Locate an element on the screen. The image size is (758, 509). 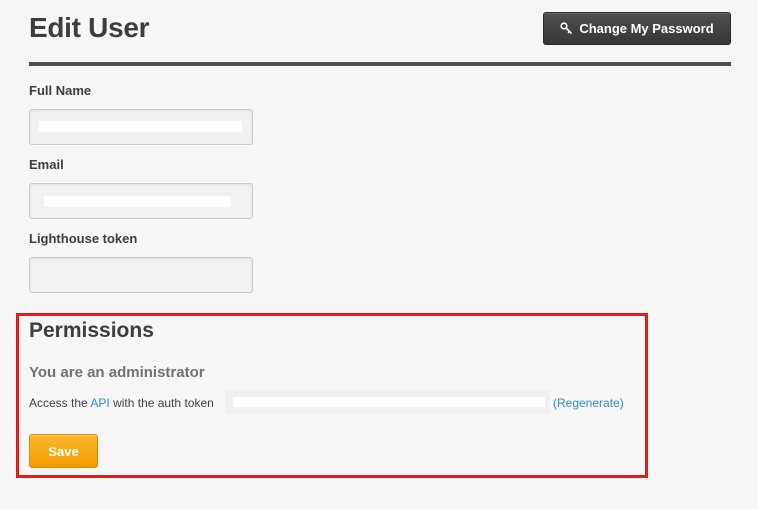
api-link: API is located at coordinates (99, 403).